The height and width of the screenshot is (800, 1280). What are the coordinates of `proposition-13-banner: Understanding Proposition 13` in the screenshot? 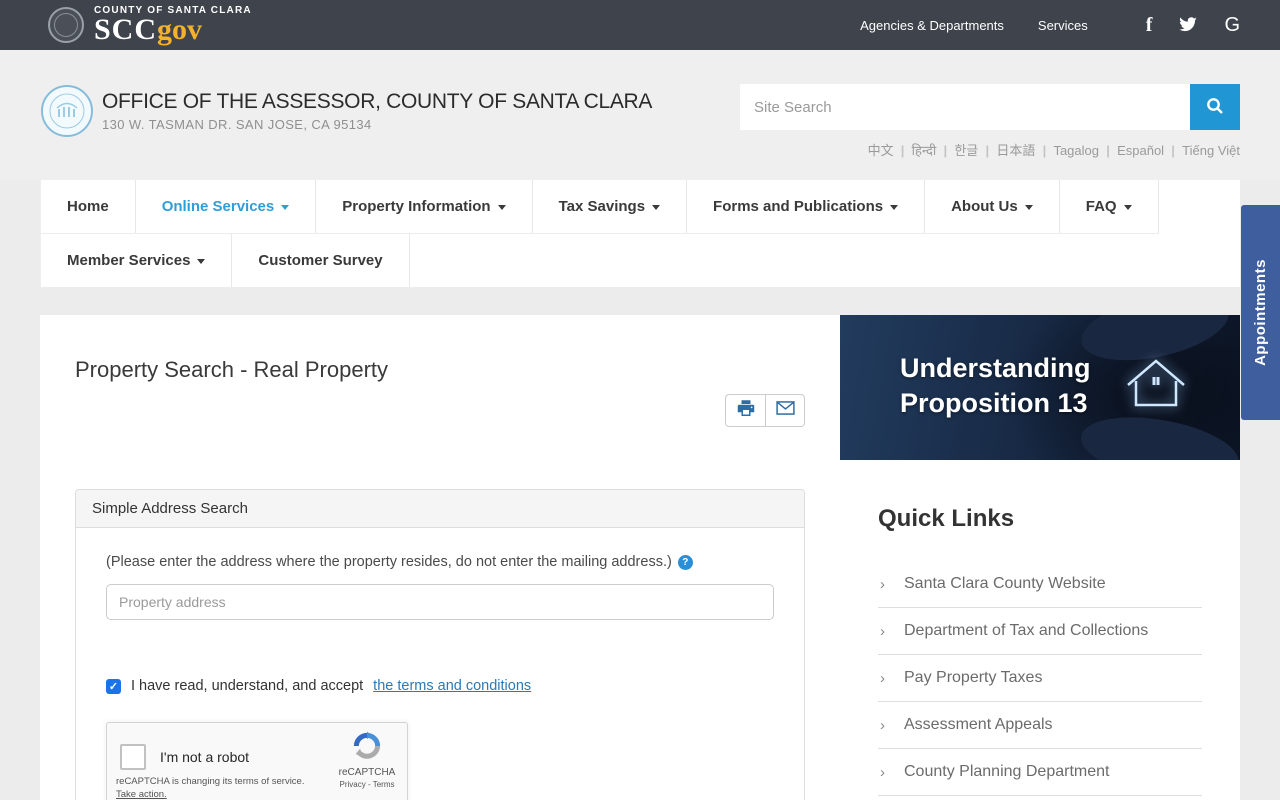 It's located at (1040, 387).